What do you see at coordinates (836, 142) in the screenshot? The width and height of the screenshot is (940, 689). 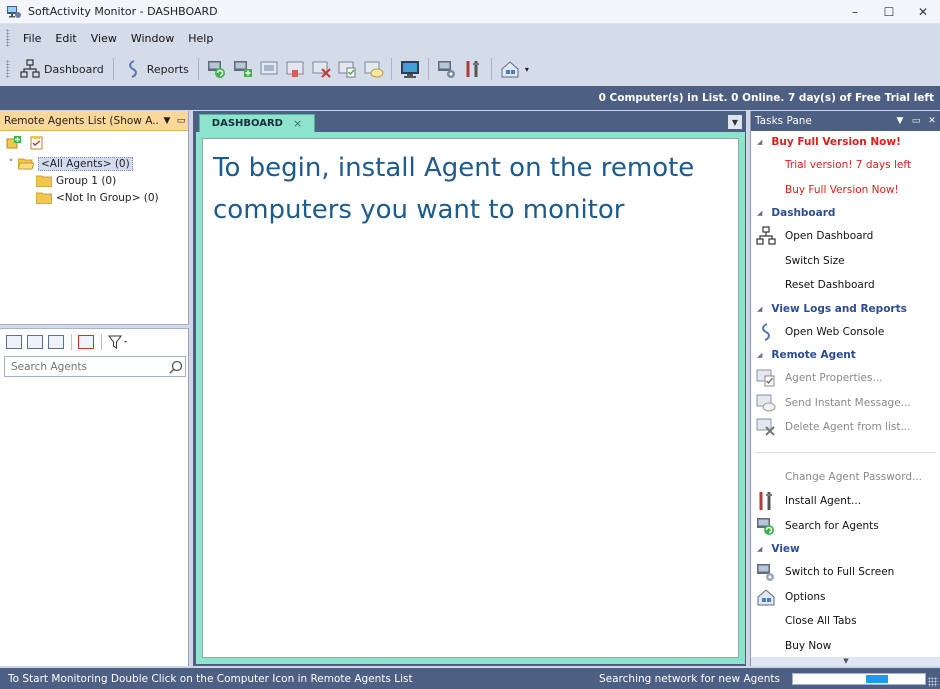 I see `task-section-title: Buy Full Version Now!` at bounding box center [836, 142].